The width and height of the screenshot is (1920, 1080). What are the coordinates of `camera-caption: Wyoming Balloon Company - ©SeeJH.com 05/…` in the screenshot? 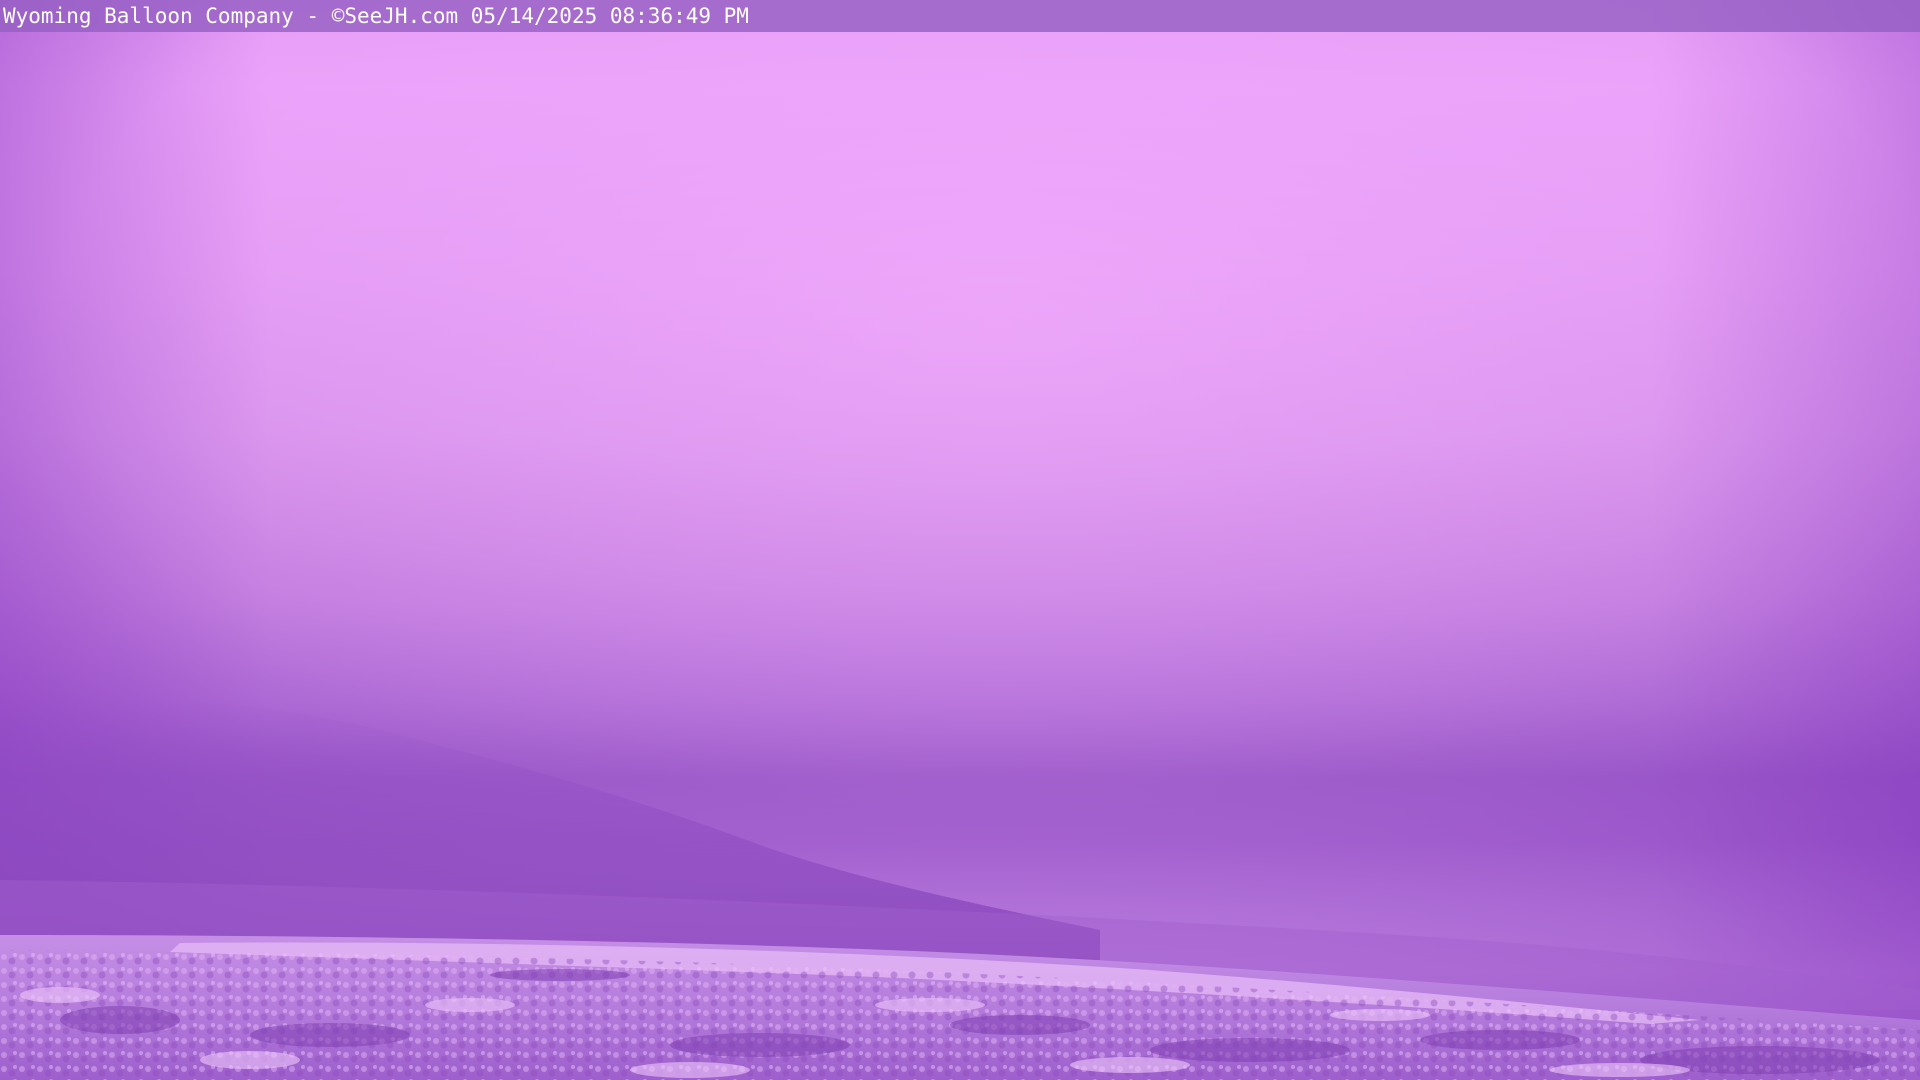 It's located at (376, 16).